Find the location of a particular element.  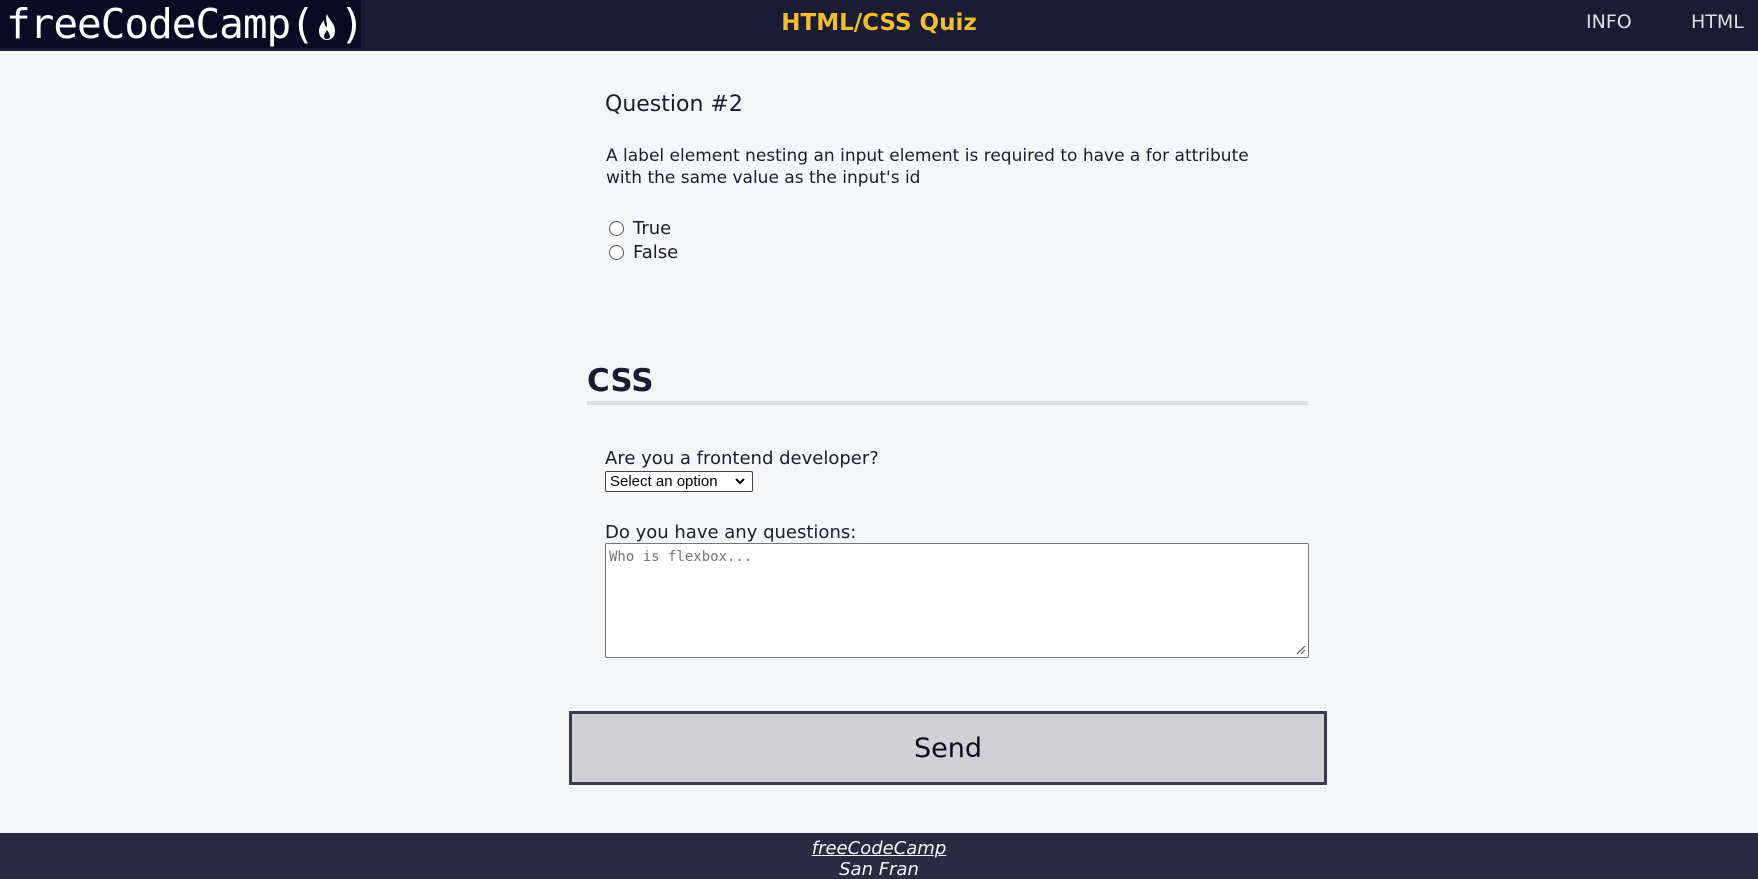

questions-label: Do you have any questions: is located at coordinates (731, 532).